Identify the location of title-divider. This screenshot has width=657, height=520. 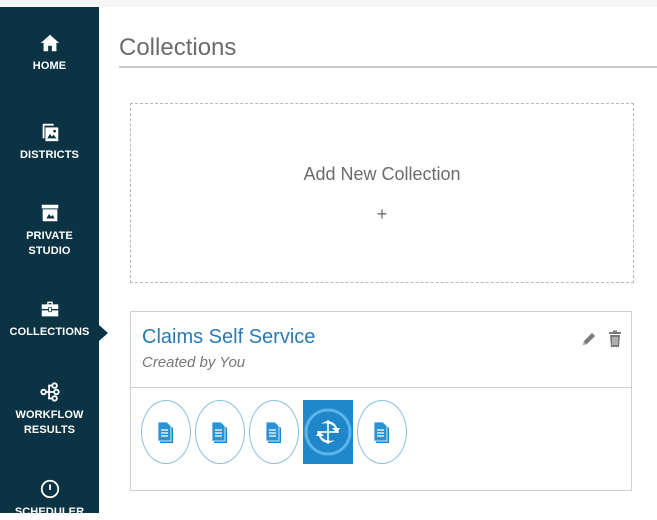
(388, 67).